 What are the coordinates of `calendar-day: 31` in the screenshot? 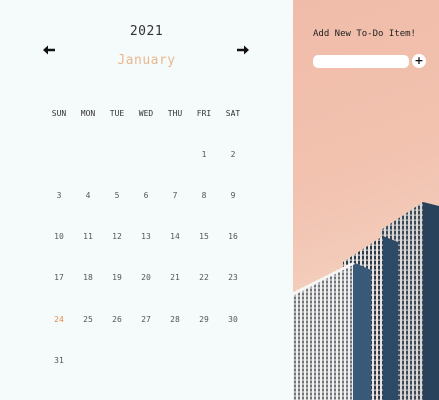 It's located at (59, 360).